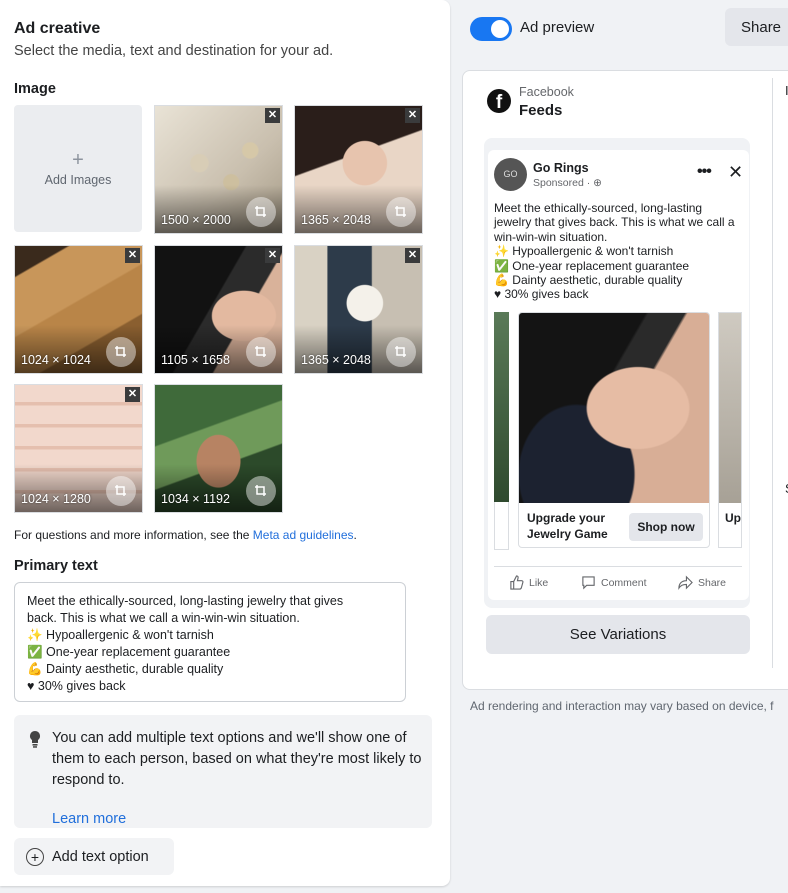 The height and width of the screenshot is (893, 788). What do you see at coordinates (94, 856) in the screenshot?
I see `add-text-option-button: + Add text option` at bounding box center [94, 856].